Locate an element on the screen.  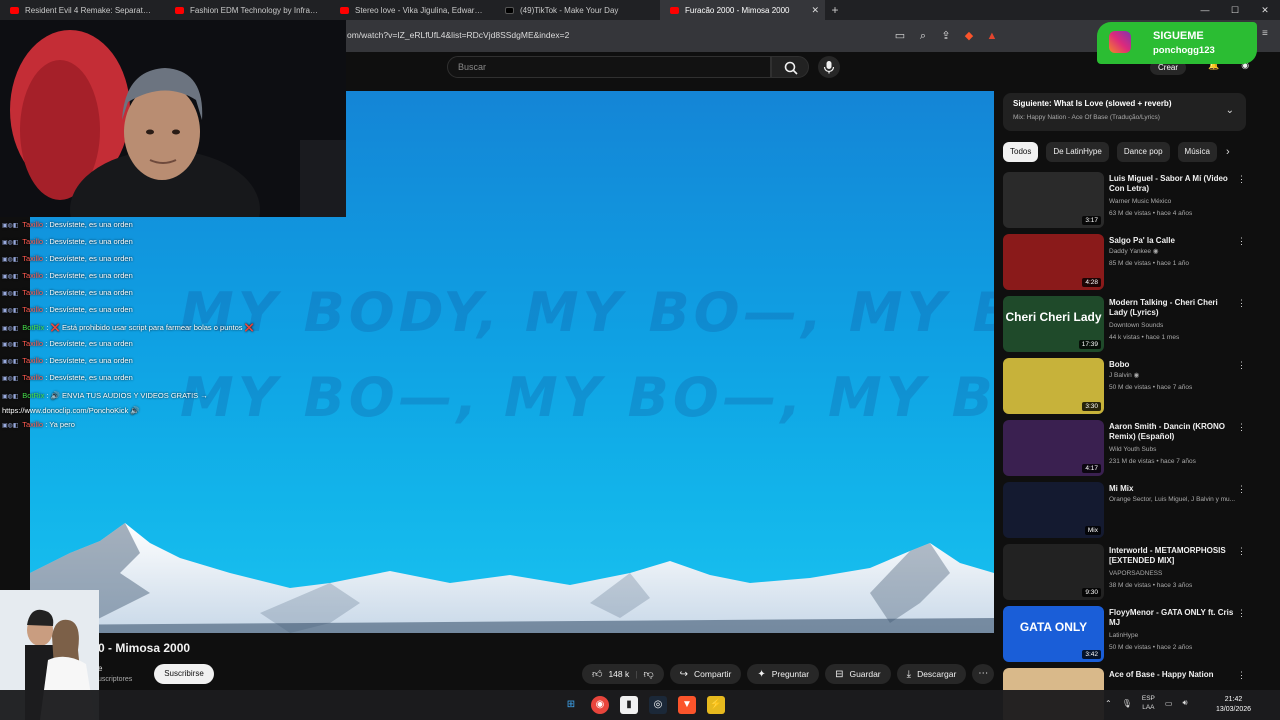
ask-button: ✦ Preguntar is located at coordinates (783, 674).